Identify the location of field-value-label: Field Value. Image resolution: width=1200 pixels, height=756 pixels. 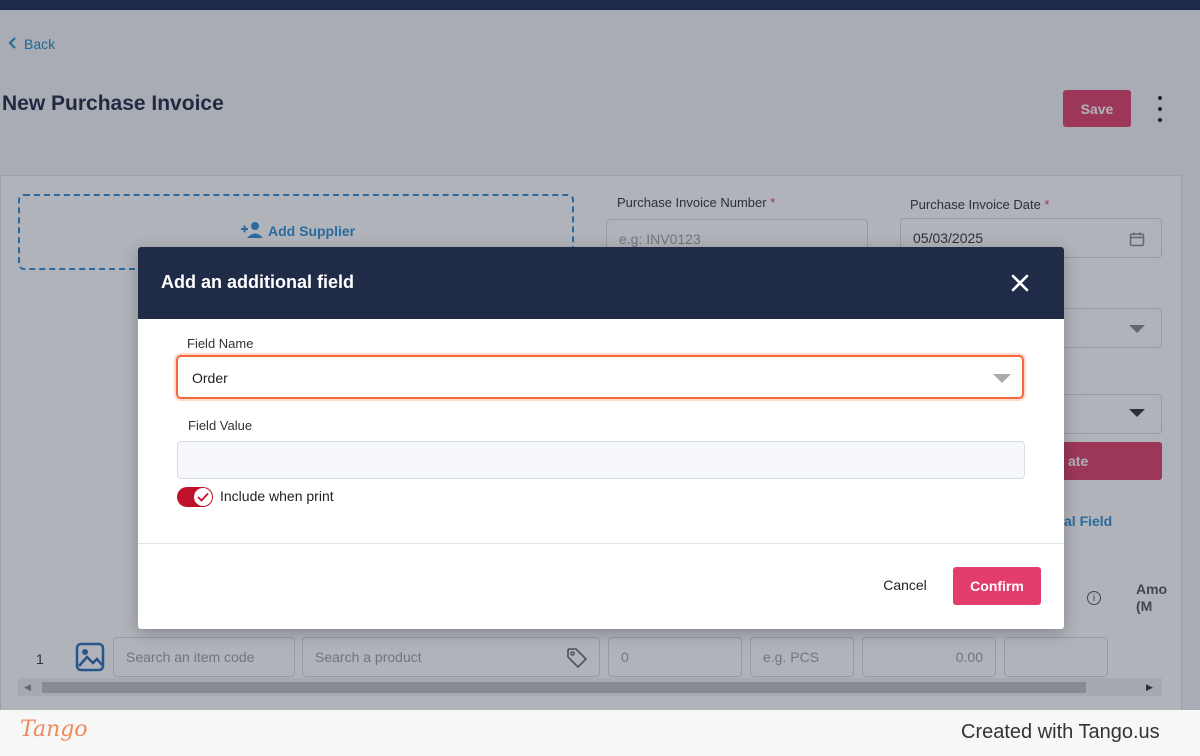
(220, 425).